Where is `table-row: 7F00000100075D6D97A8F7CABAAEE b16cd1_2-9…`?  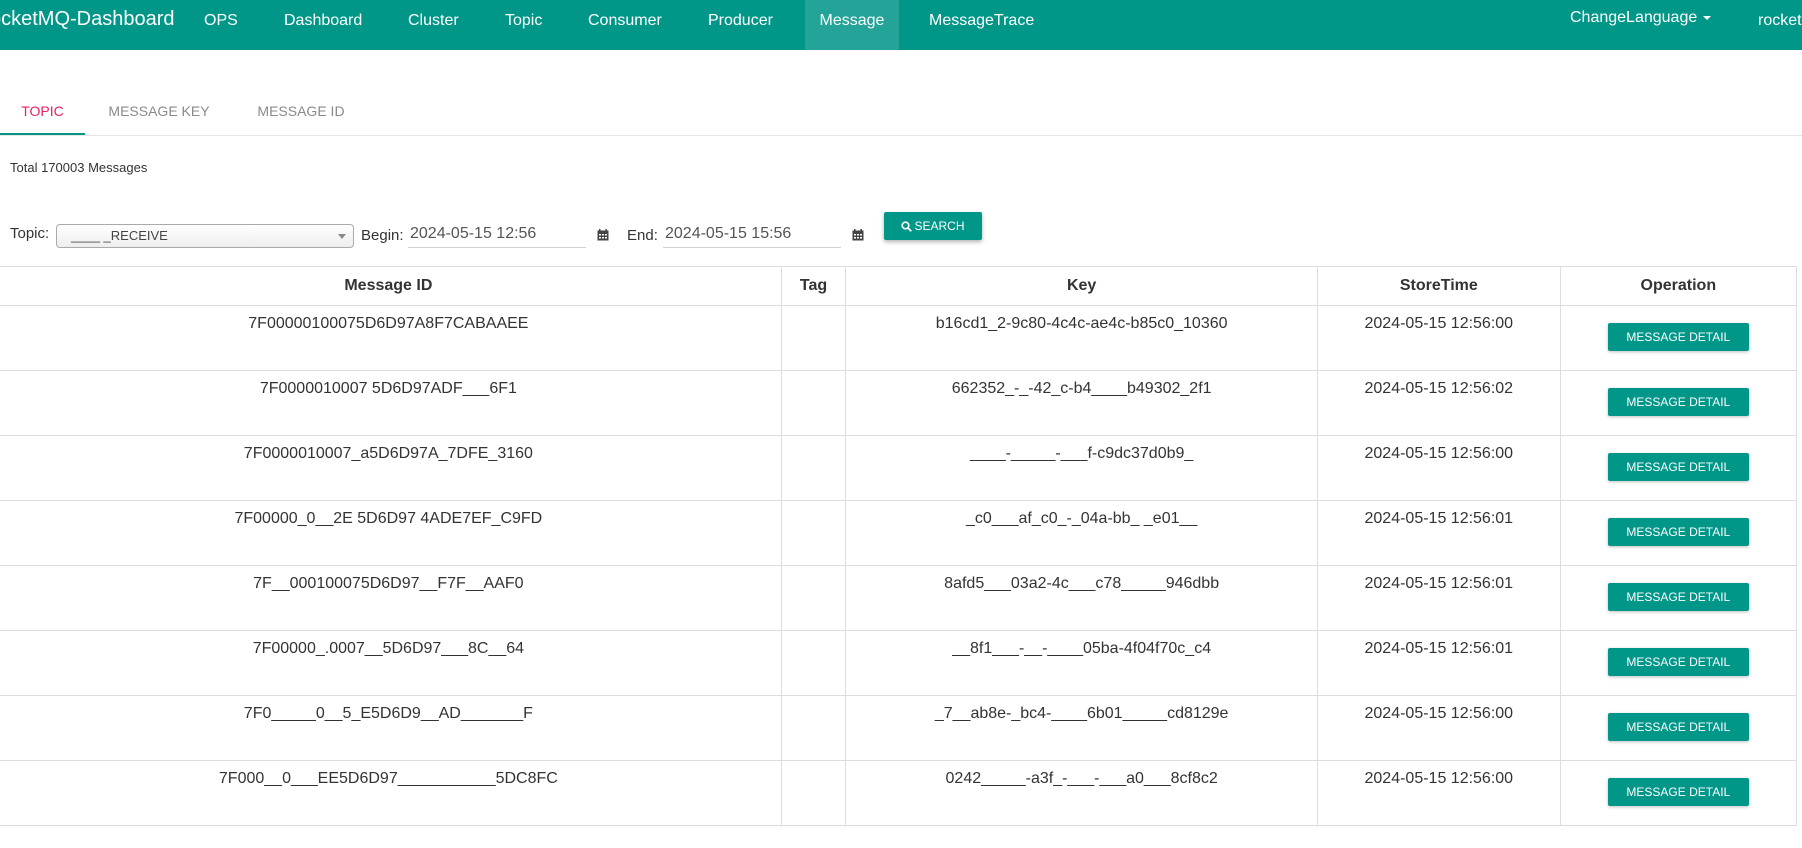 table-row: 7F00000100075D6D97A8F7CABAAEE b16cd1_2-9… is located at coordinates (899, 338).